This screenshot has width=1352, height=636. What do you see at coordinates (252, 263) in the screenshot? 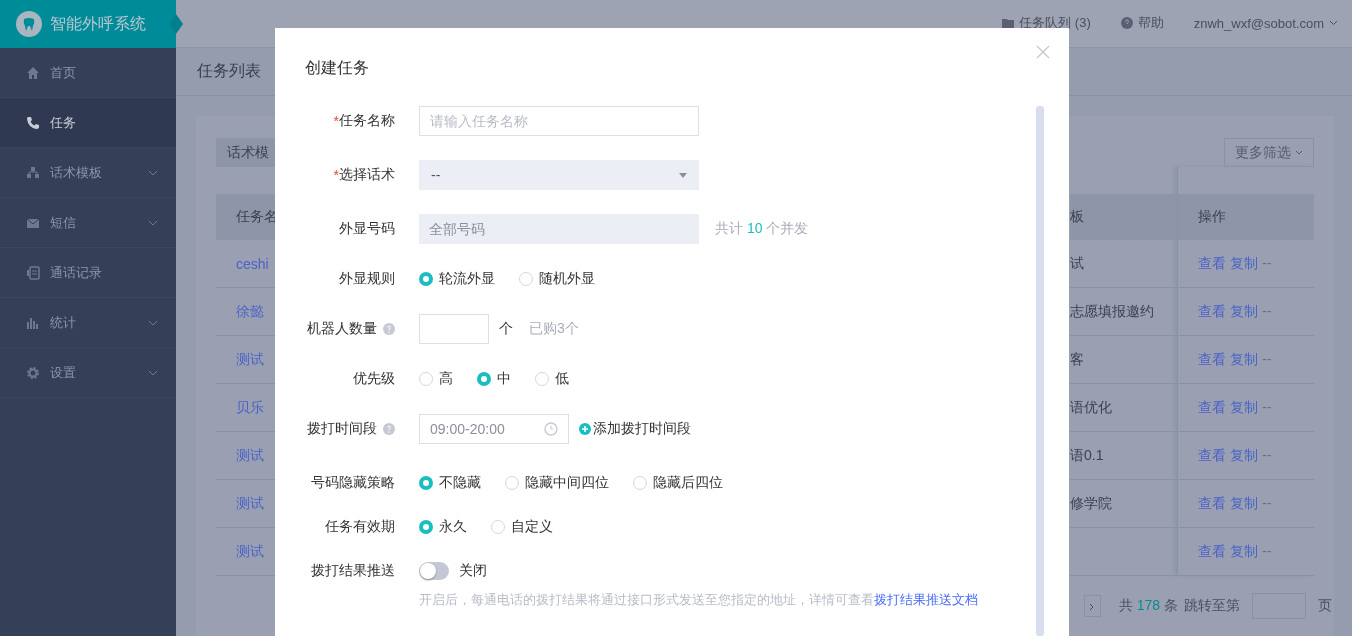
I see `task-name-link: ceshi` at bounding box center [252, 263].